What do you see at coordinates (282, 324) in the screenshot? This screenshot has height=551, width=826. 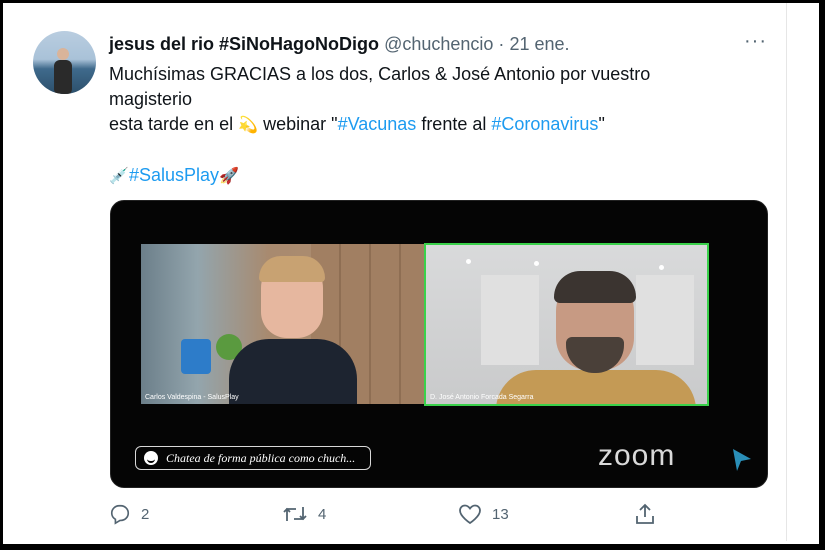 I see `video-tile-carlos: Carlos Valdespina - SalusPlay` at bounding box center [282, 324].